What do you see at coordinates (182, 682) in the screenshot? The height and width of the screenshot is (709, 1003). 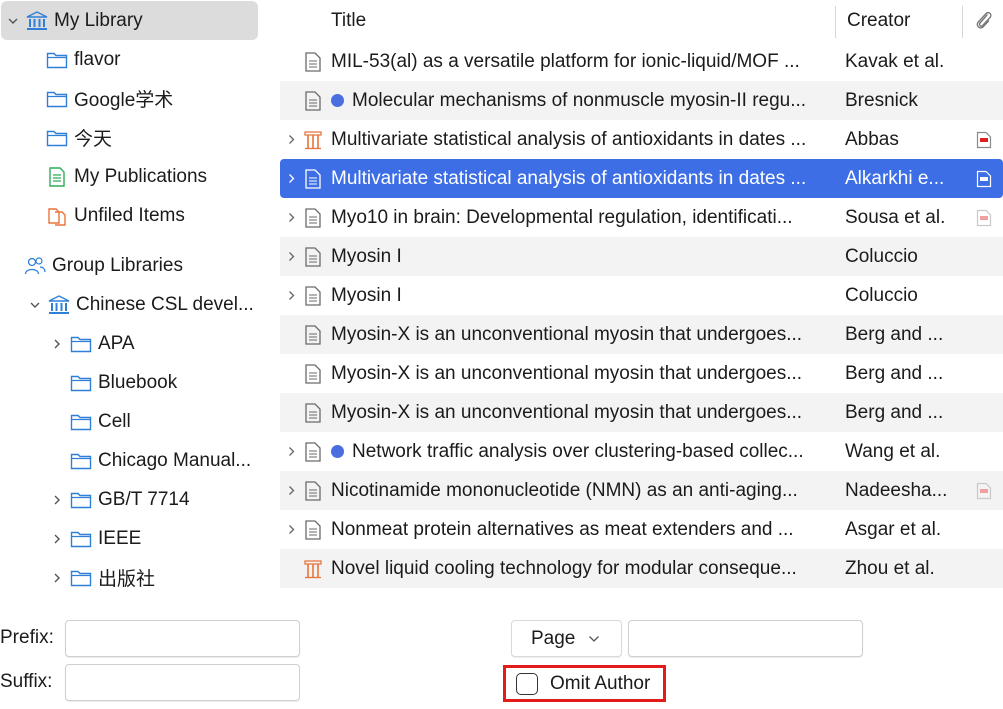 I see `suffix-input` at bounding box center [182, 682].